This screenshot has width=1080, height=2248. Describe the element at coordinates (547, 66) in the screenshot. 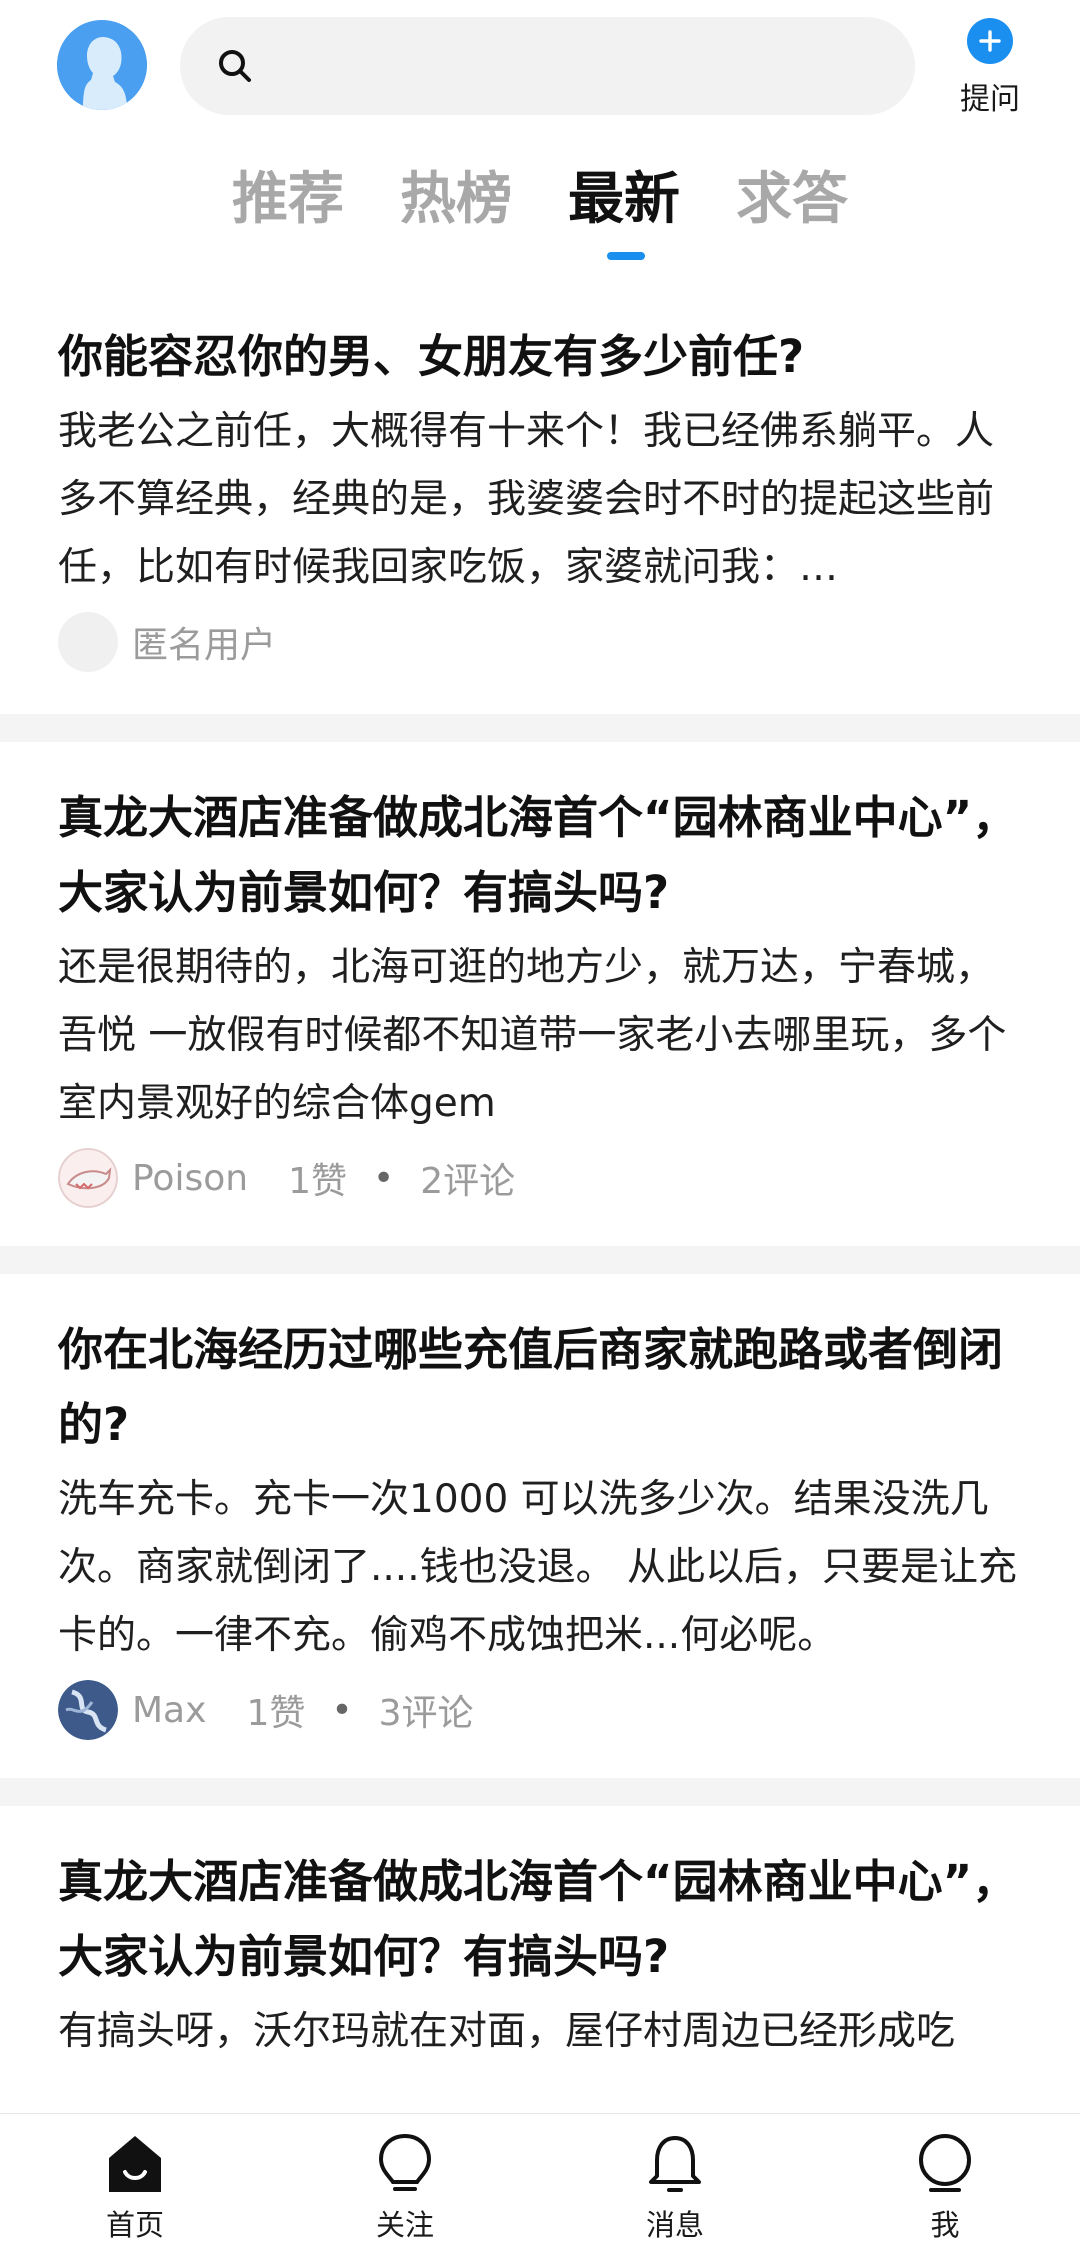

I see `search-bar` at that location.